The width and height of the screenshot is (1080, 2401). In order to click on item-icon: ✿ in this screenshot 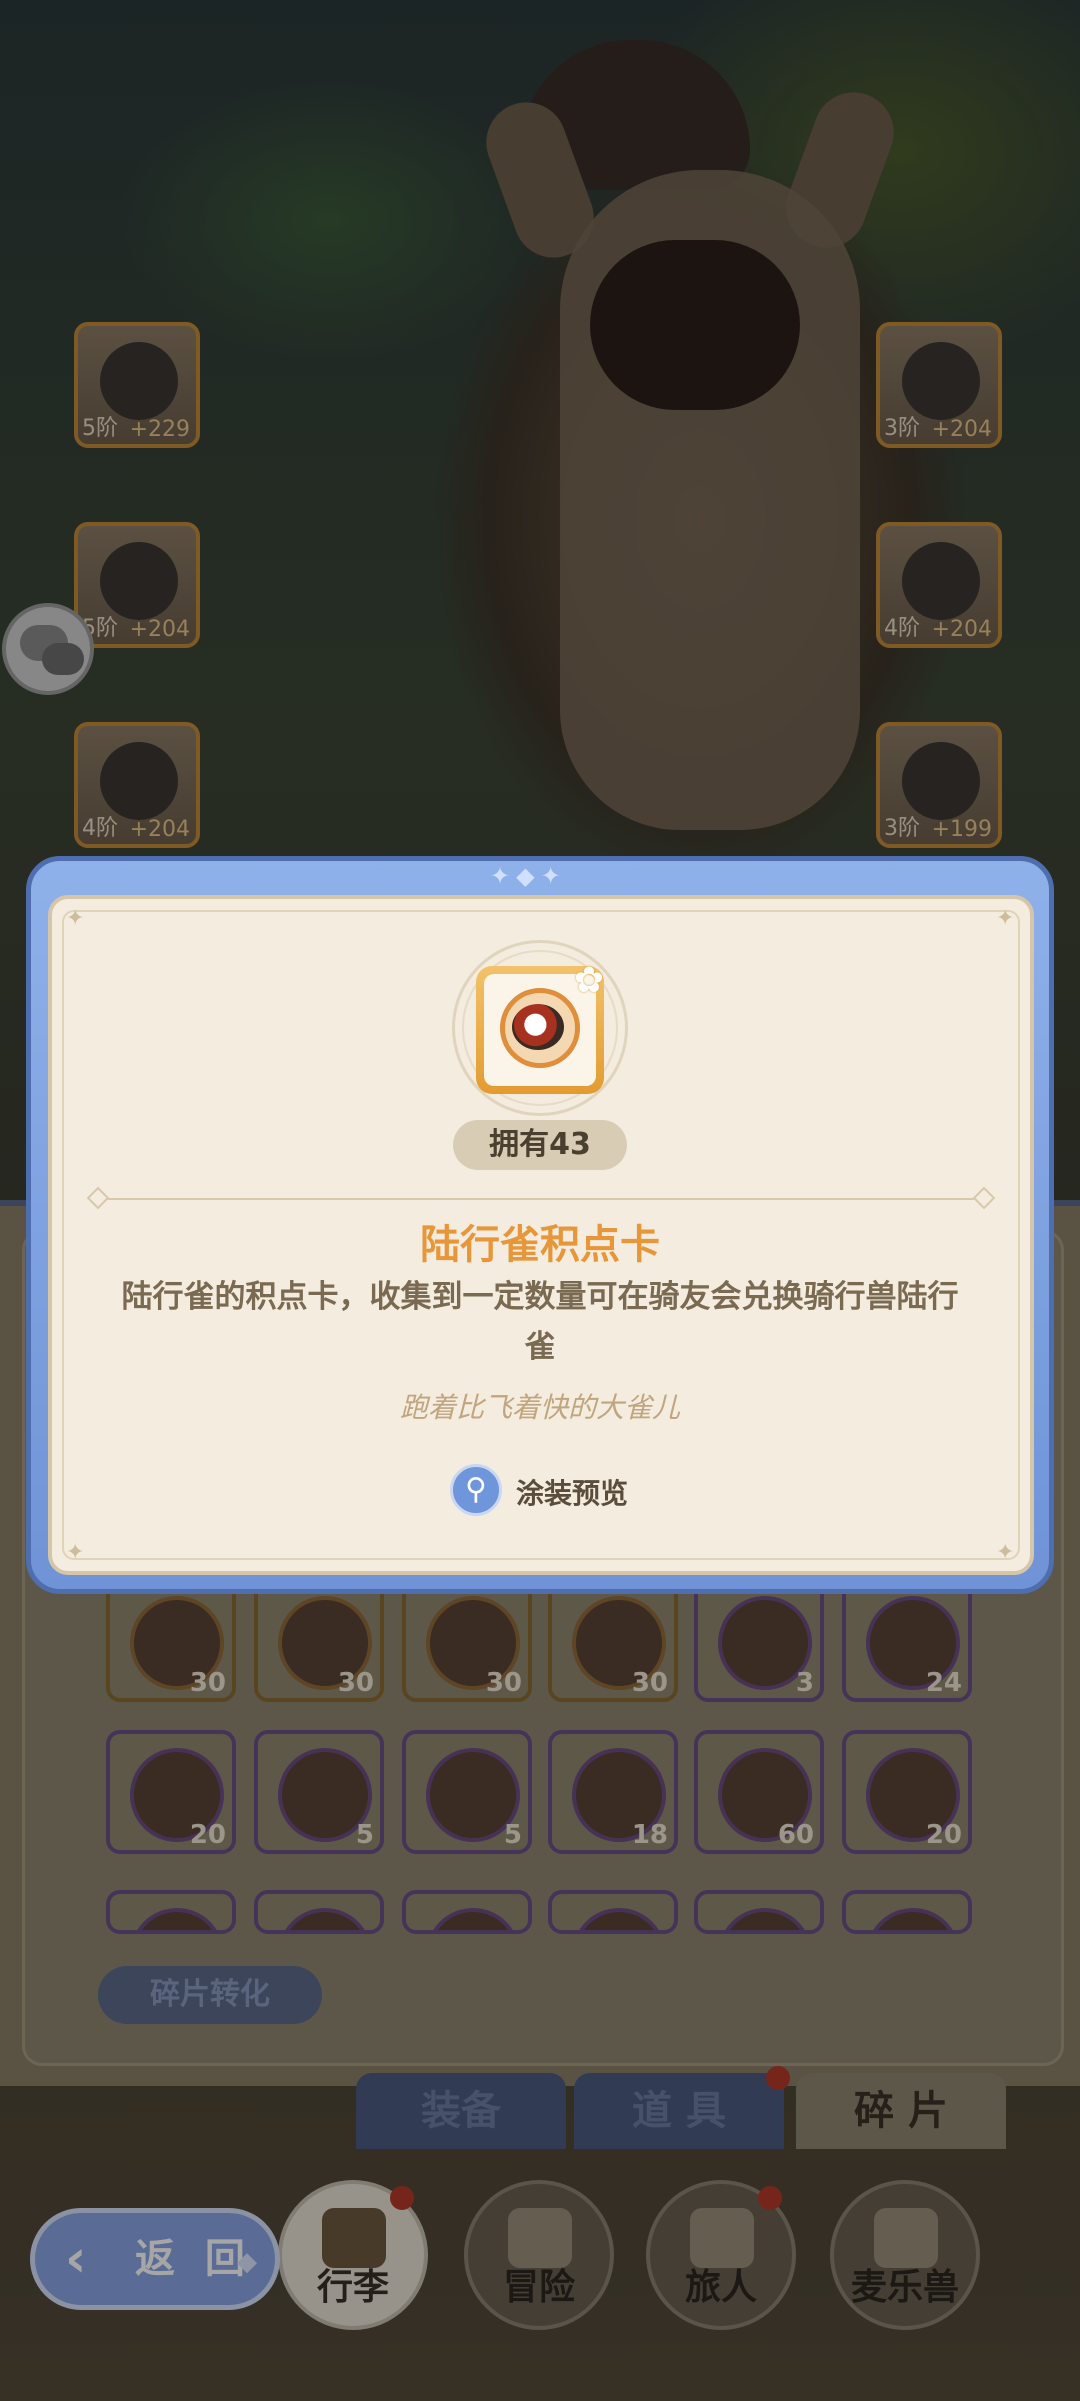, I will do `click(540, 1027)`.